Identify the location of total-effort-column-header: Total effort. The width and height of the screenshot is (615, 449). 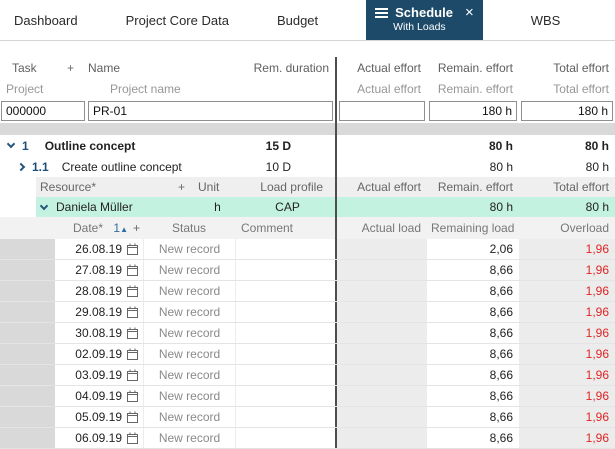
(581, 68).